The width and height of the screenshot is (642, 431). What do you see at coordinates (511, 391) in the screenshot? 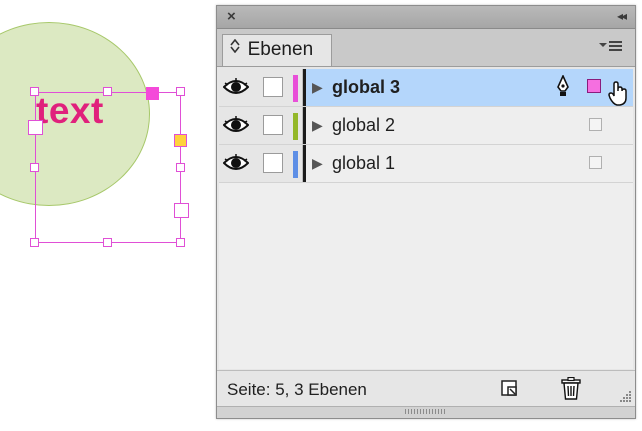
I see `new-layer-icon` at bounding box center [511, 391].